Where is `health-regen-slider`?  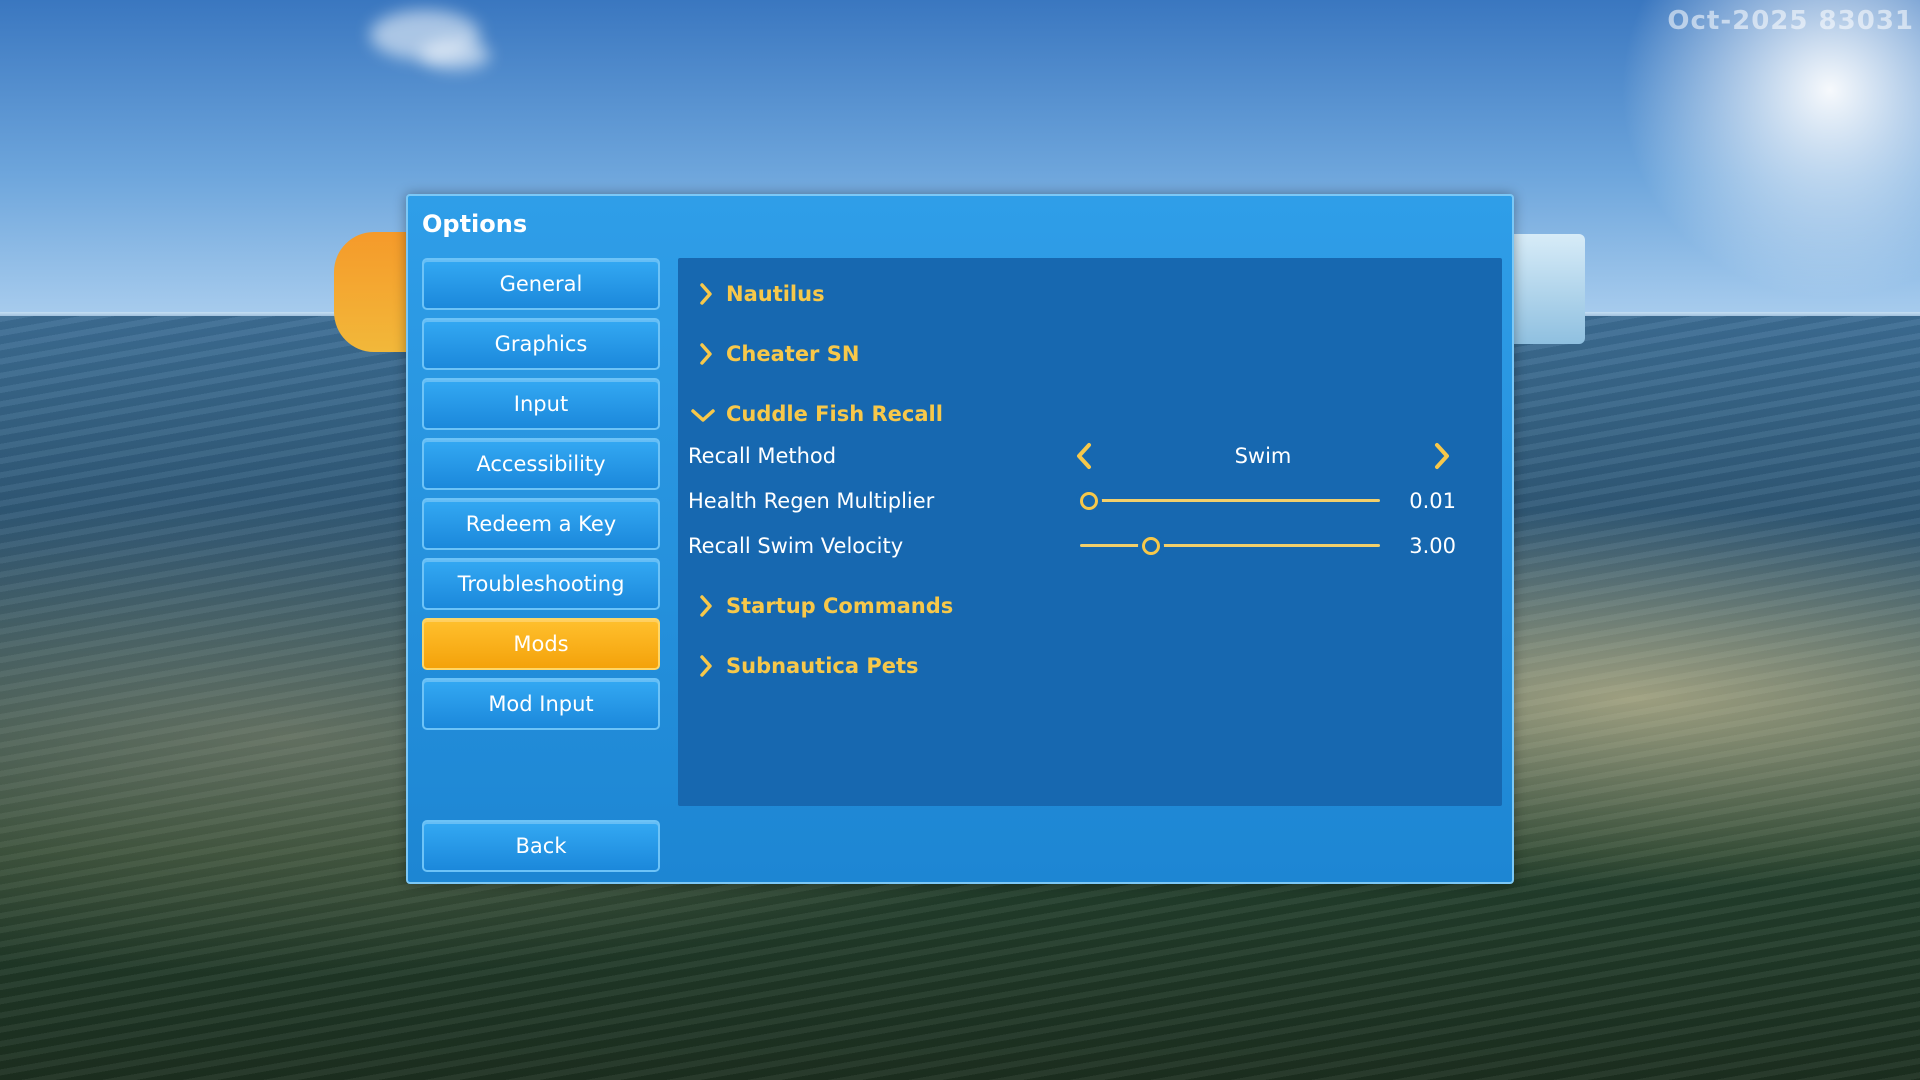 health-regen-slider is located at coordinates (1230, 501).